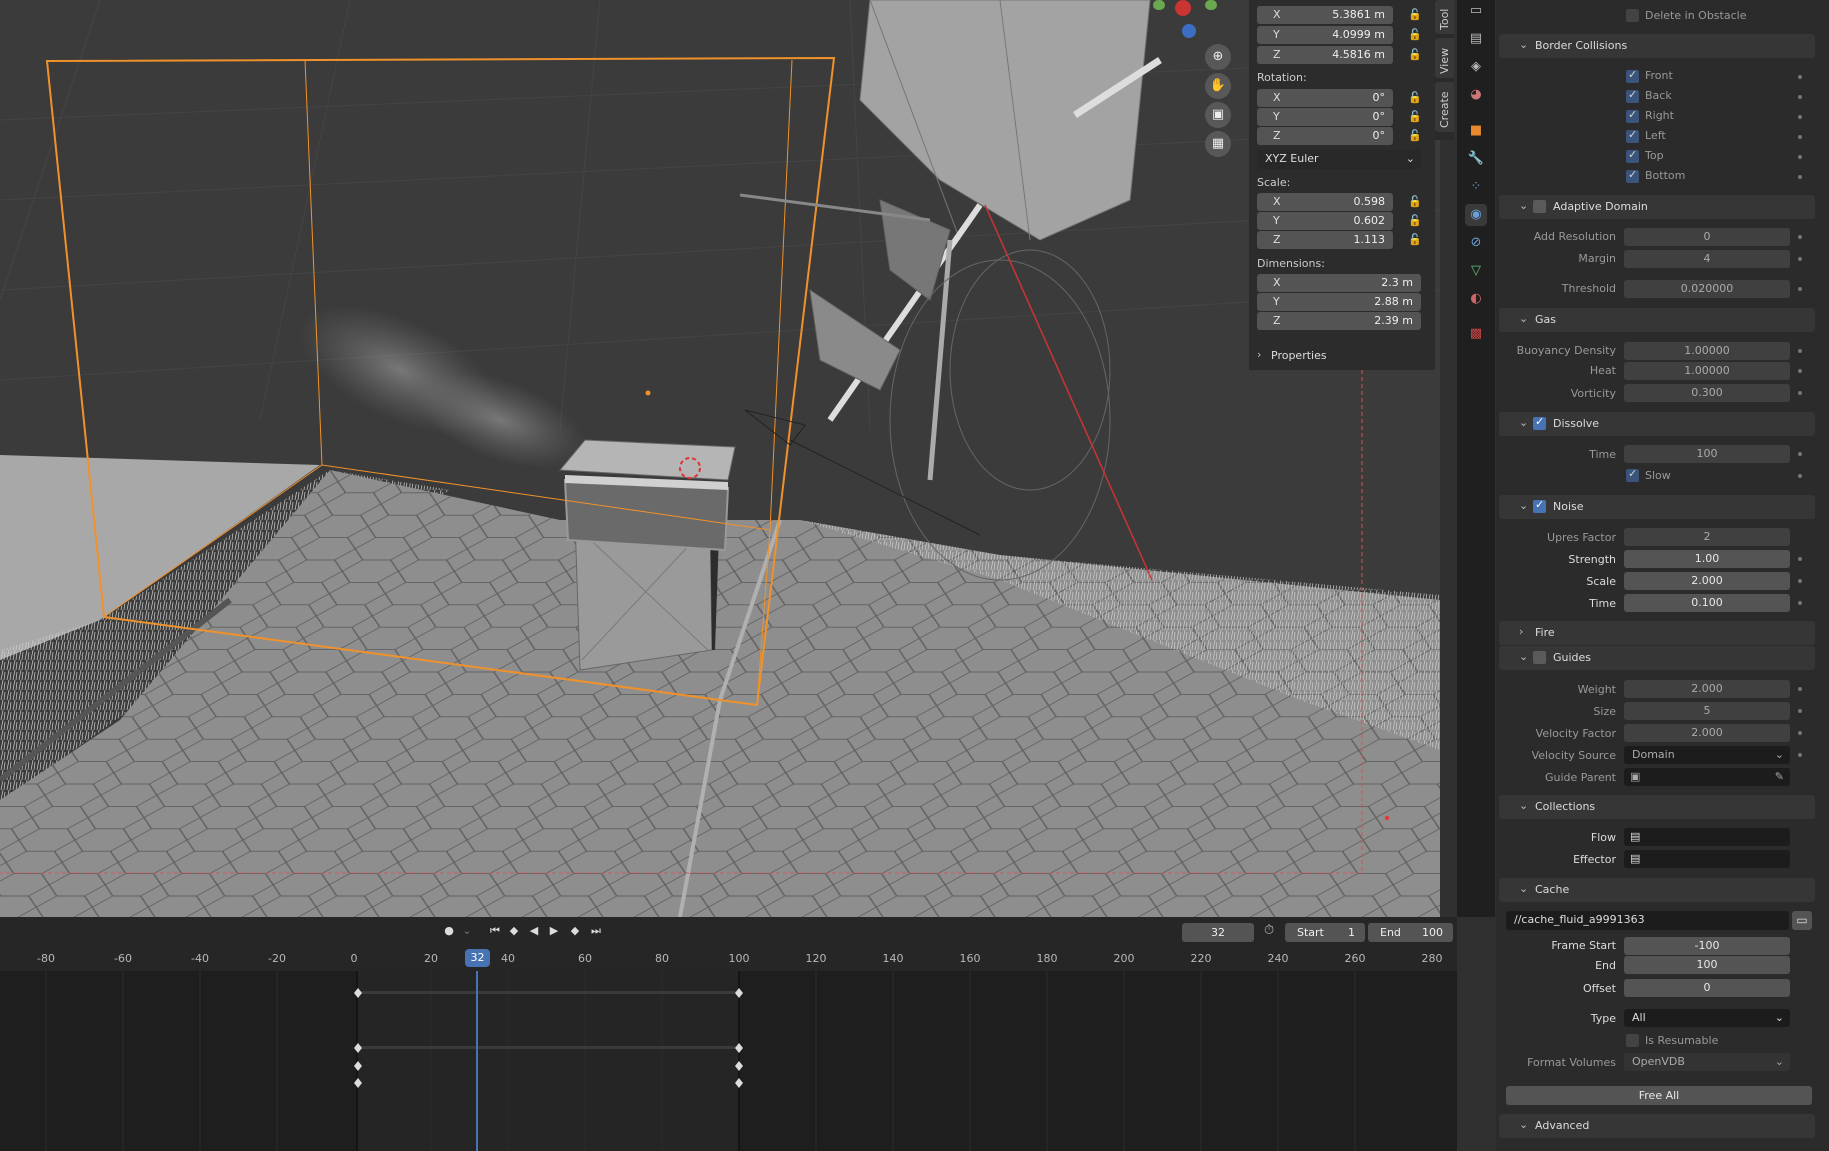 This screenshot has height=1151, width=1829. Describe the element at coordinates (1657, 320) in the screenshot. I see `gas-header: ⌄ Gas` at that location.